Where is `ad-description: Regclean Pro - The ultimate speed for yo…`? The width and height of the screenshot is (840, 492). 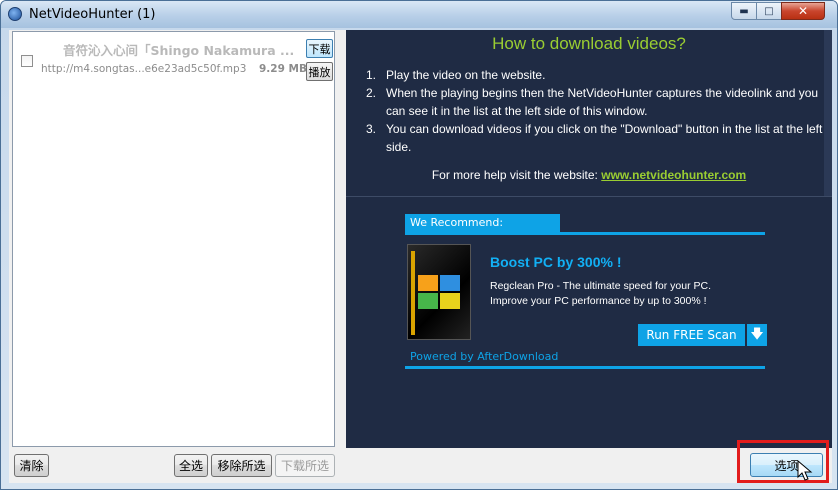
ad-description: Regclean Pro - The ultimate speed for yo… is located at coordinates (625, 294).